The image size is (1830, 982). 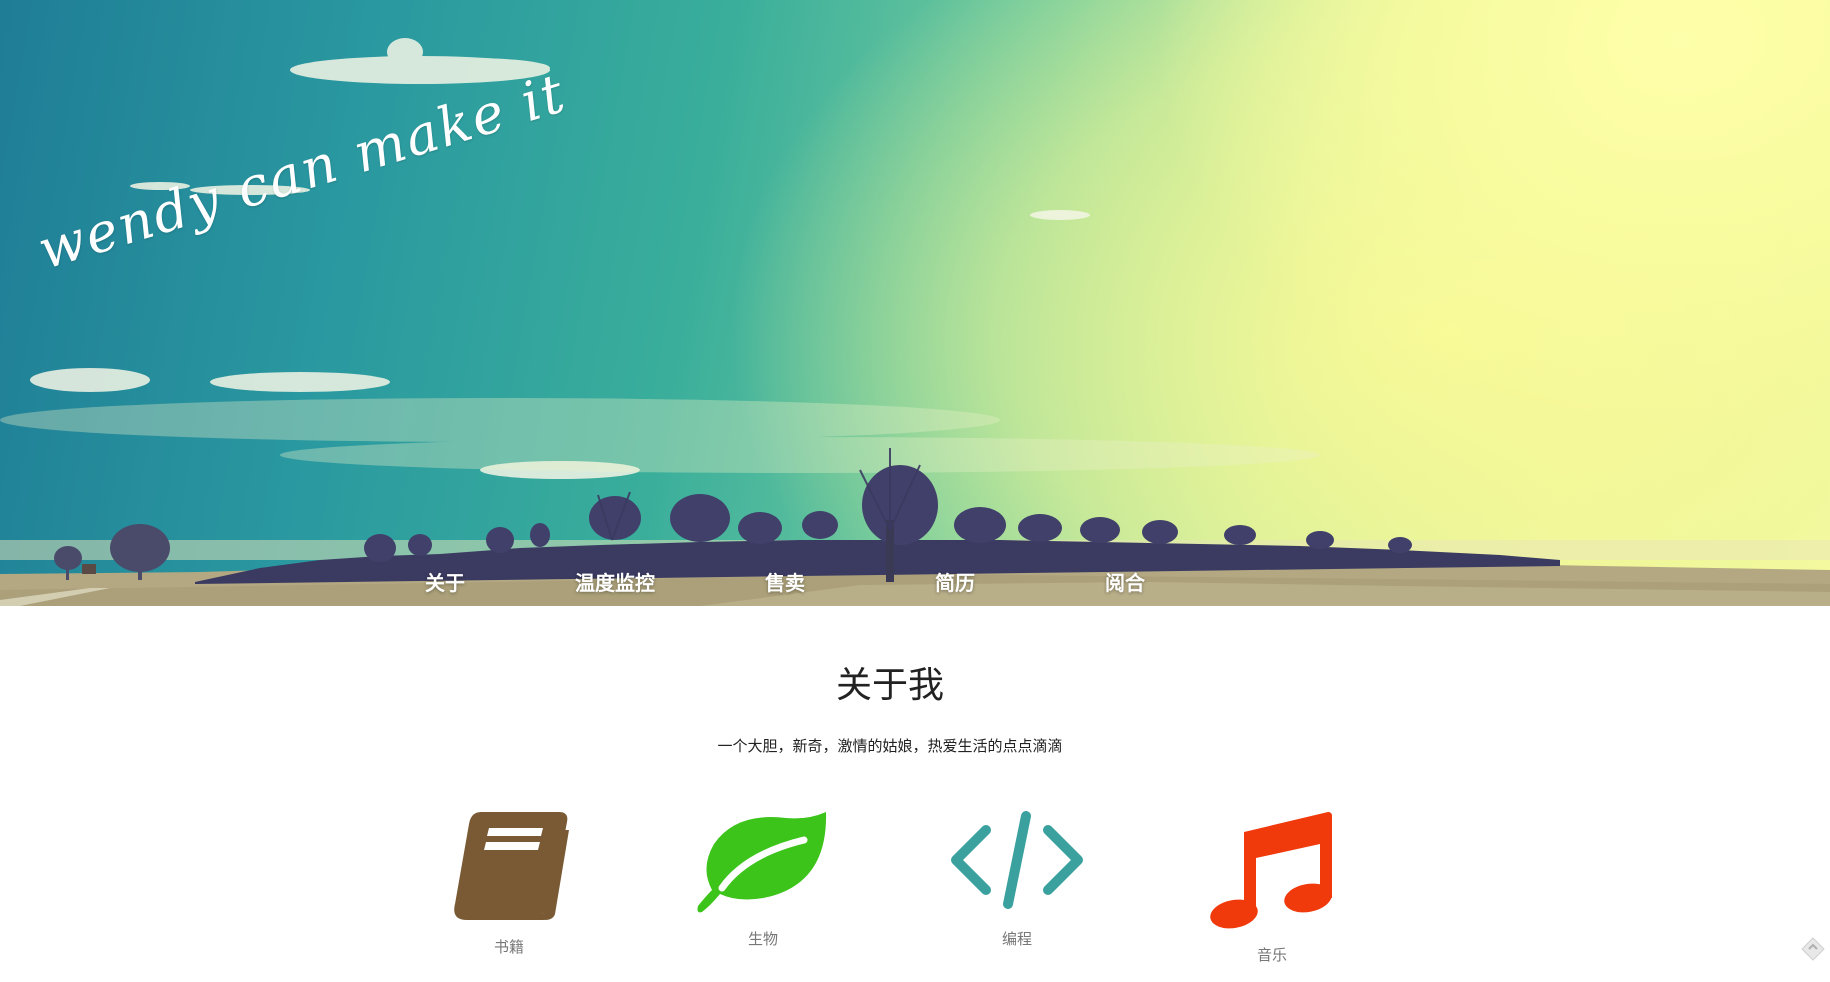 I want to click on interest-programming: 编程, so click(x=1017, y=879).